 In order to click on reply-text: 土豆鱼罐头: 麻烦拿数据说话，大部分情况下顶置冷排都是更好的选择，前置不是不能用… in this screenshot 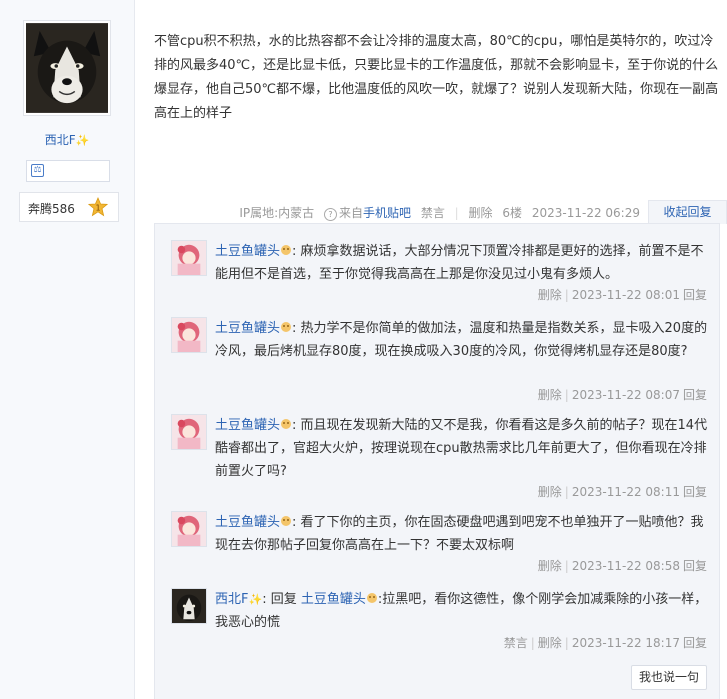, I will do `click(463, 263)`.